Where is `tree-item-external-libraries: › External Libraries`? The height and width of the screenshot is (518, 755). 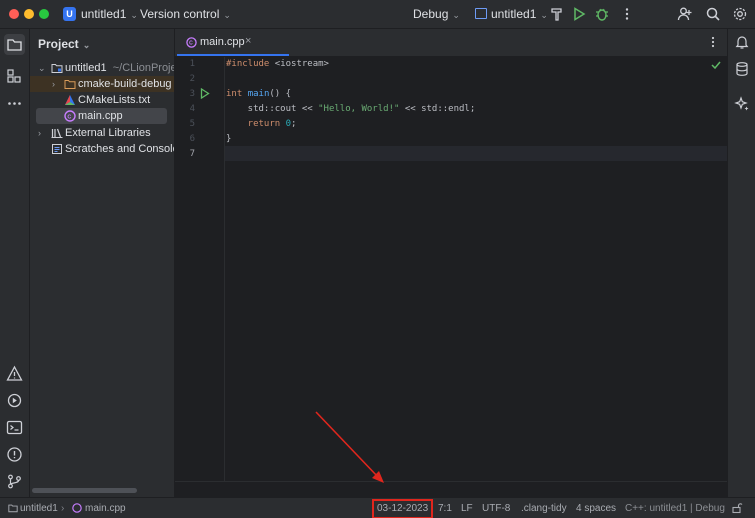 tree-item-external-libraries: › External Libraries is located at coordinates (102, 133).